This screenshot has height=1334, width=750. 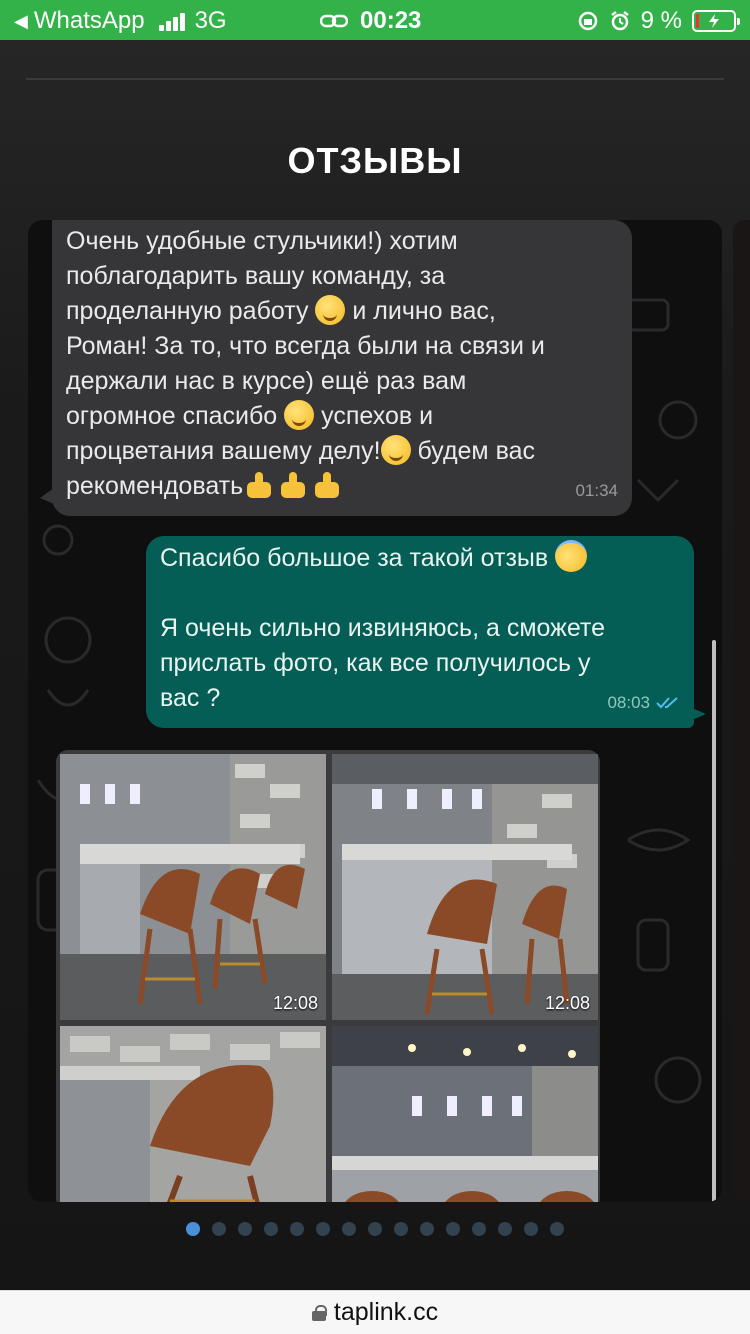 What do you see at coordinates (193, 887) in the screenshot?
I see `photo-bar-stools: 12:08` at bounding box center [193, 887].